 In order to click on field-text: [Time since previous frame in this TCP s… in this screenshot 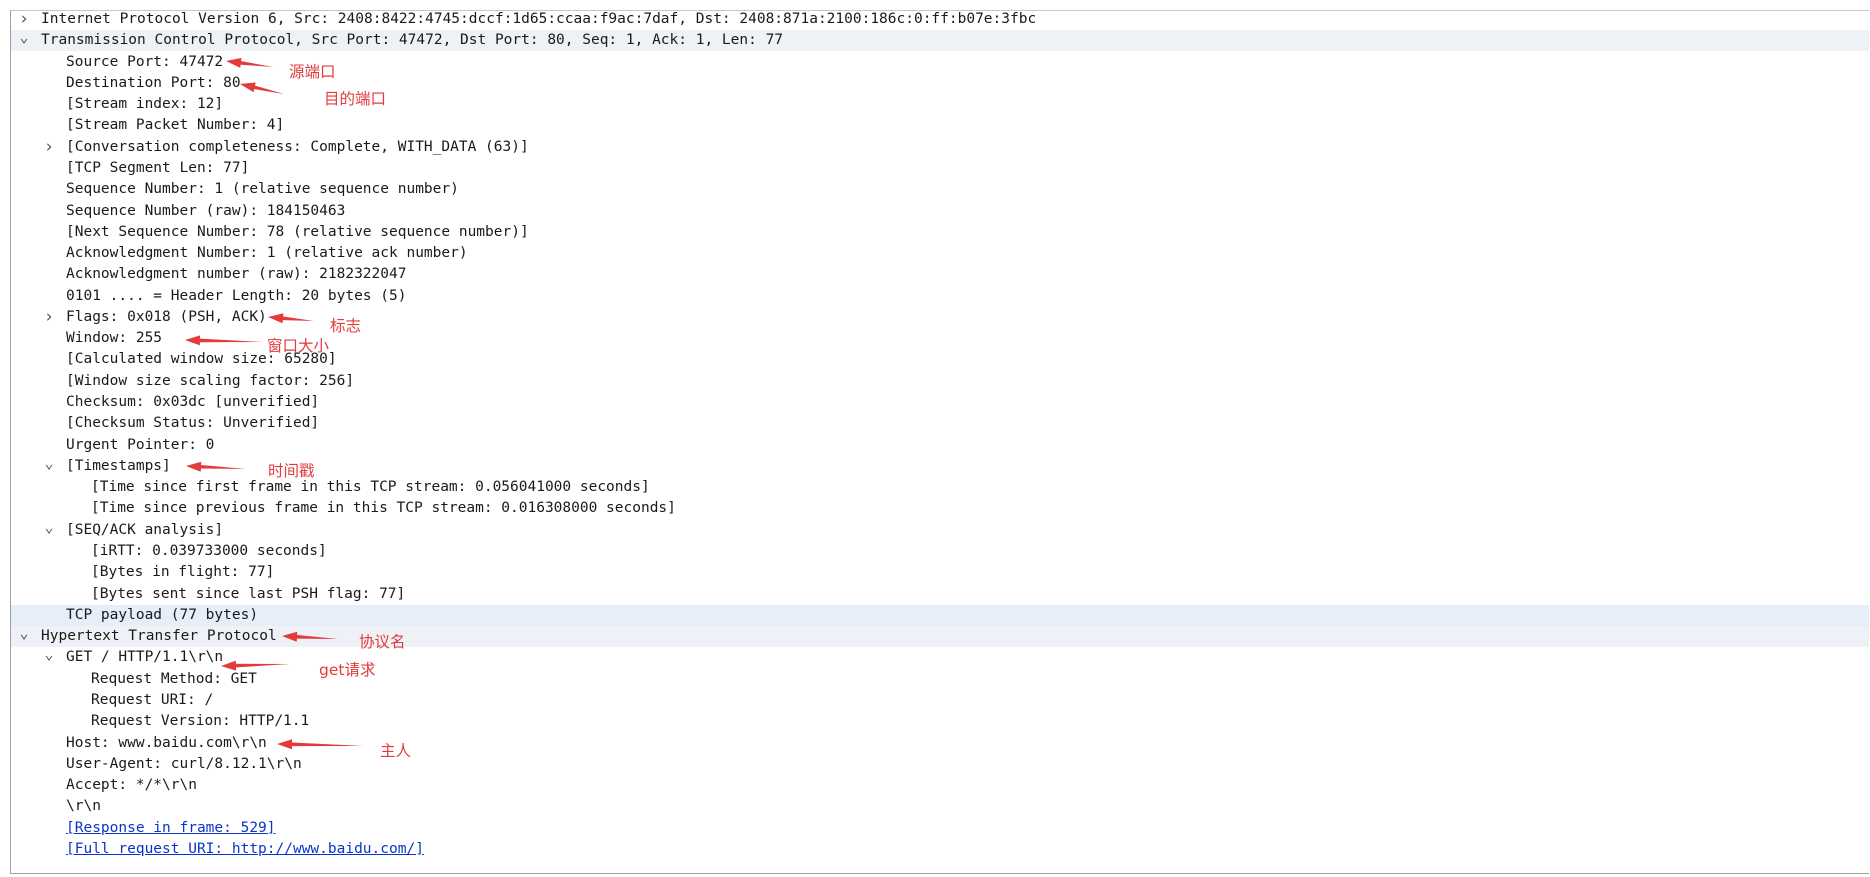, I will do `click(383, 508)`.